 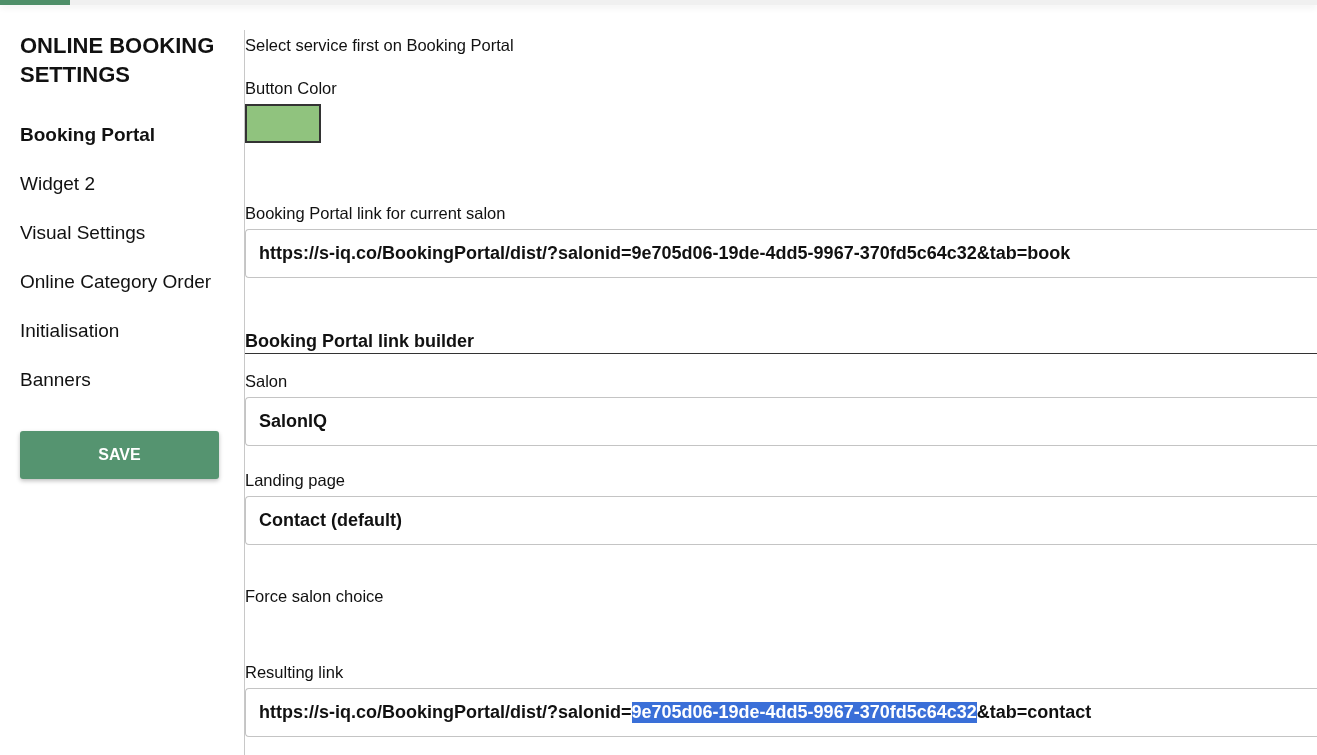 I want to click on field-label: Button Color, so click(x=291, y=88).